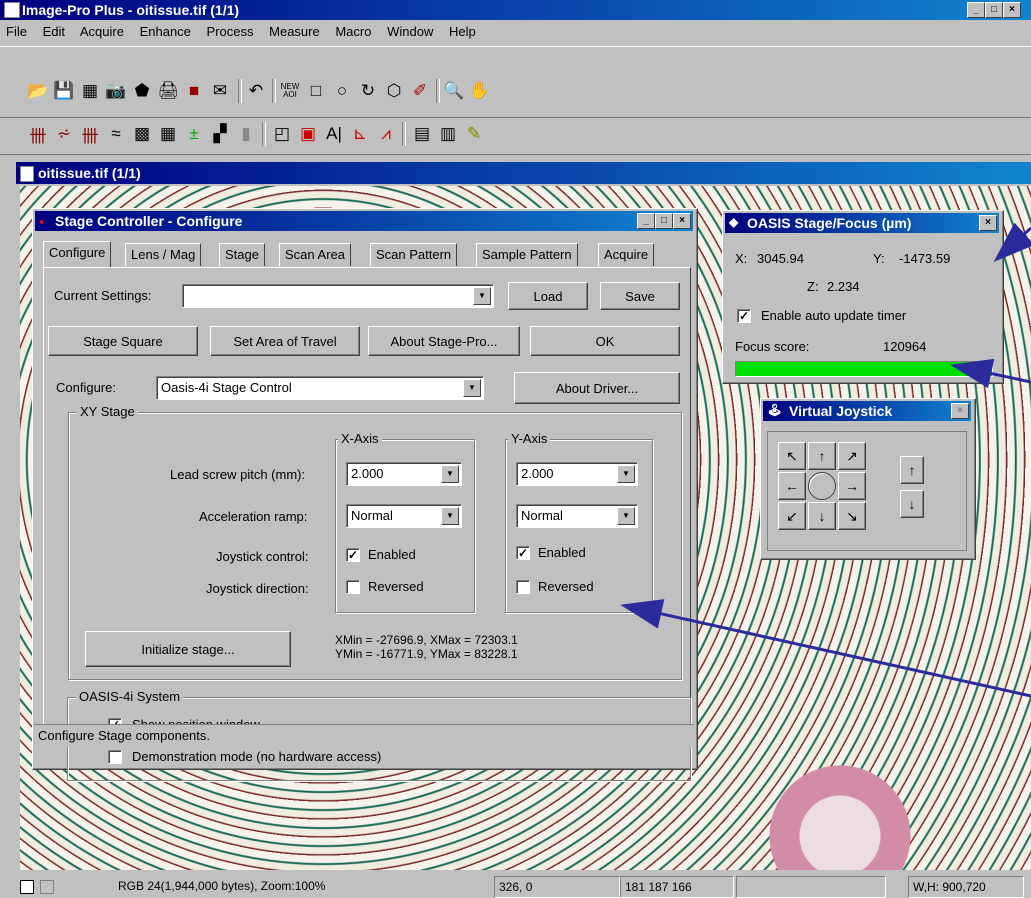 The image size is (1031, 898). Describe the element at coordinates (677, 887) in the screenshot. I see `status-rgb: 181 187 166` at that location.